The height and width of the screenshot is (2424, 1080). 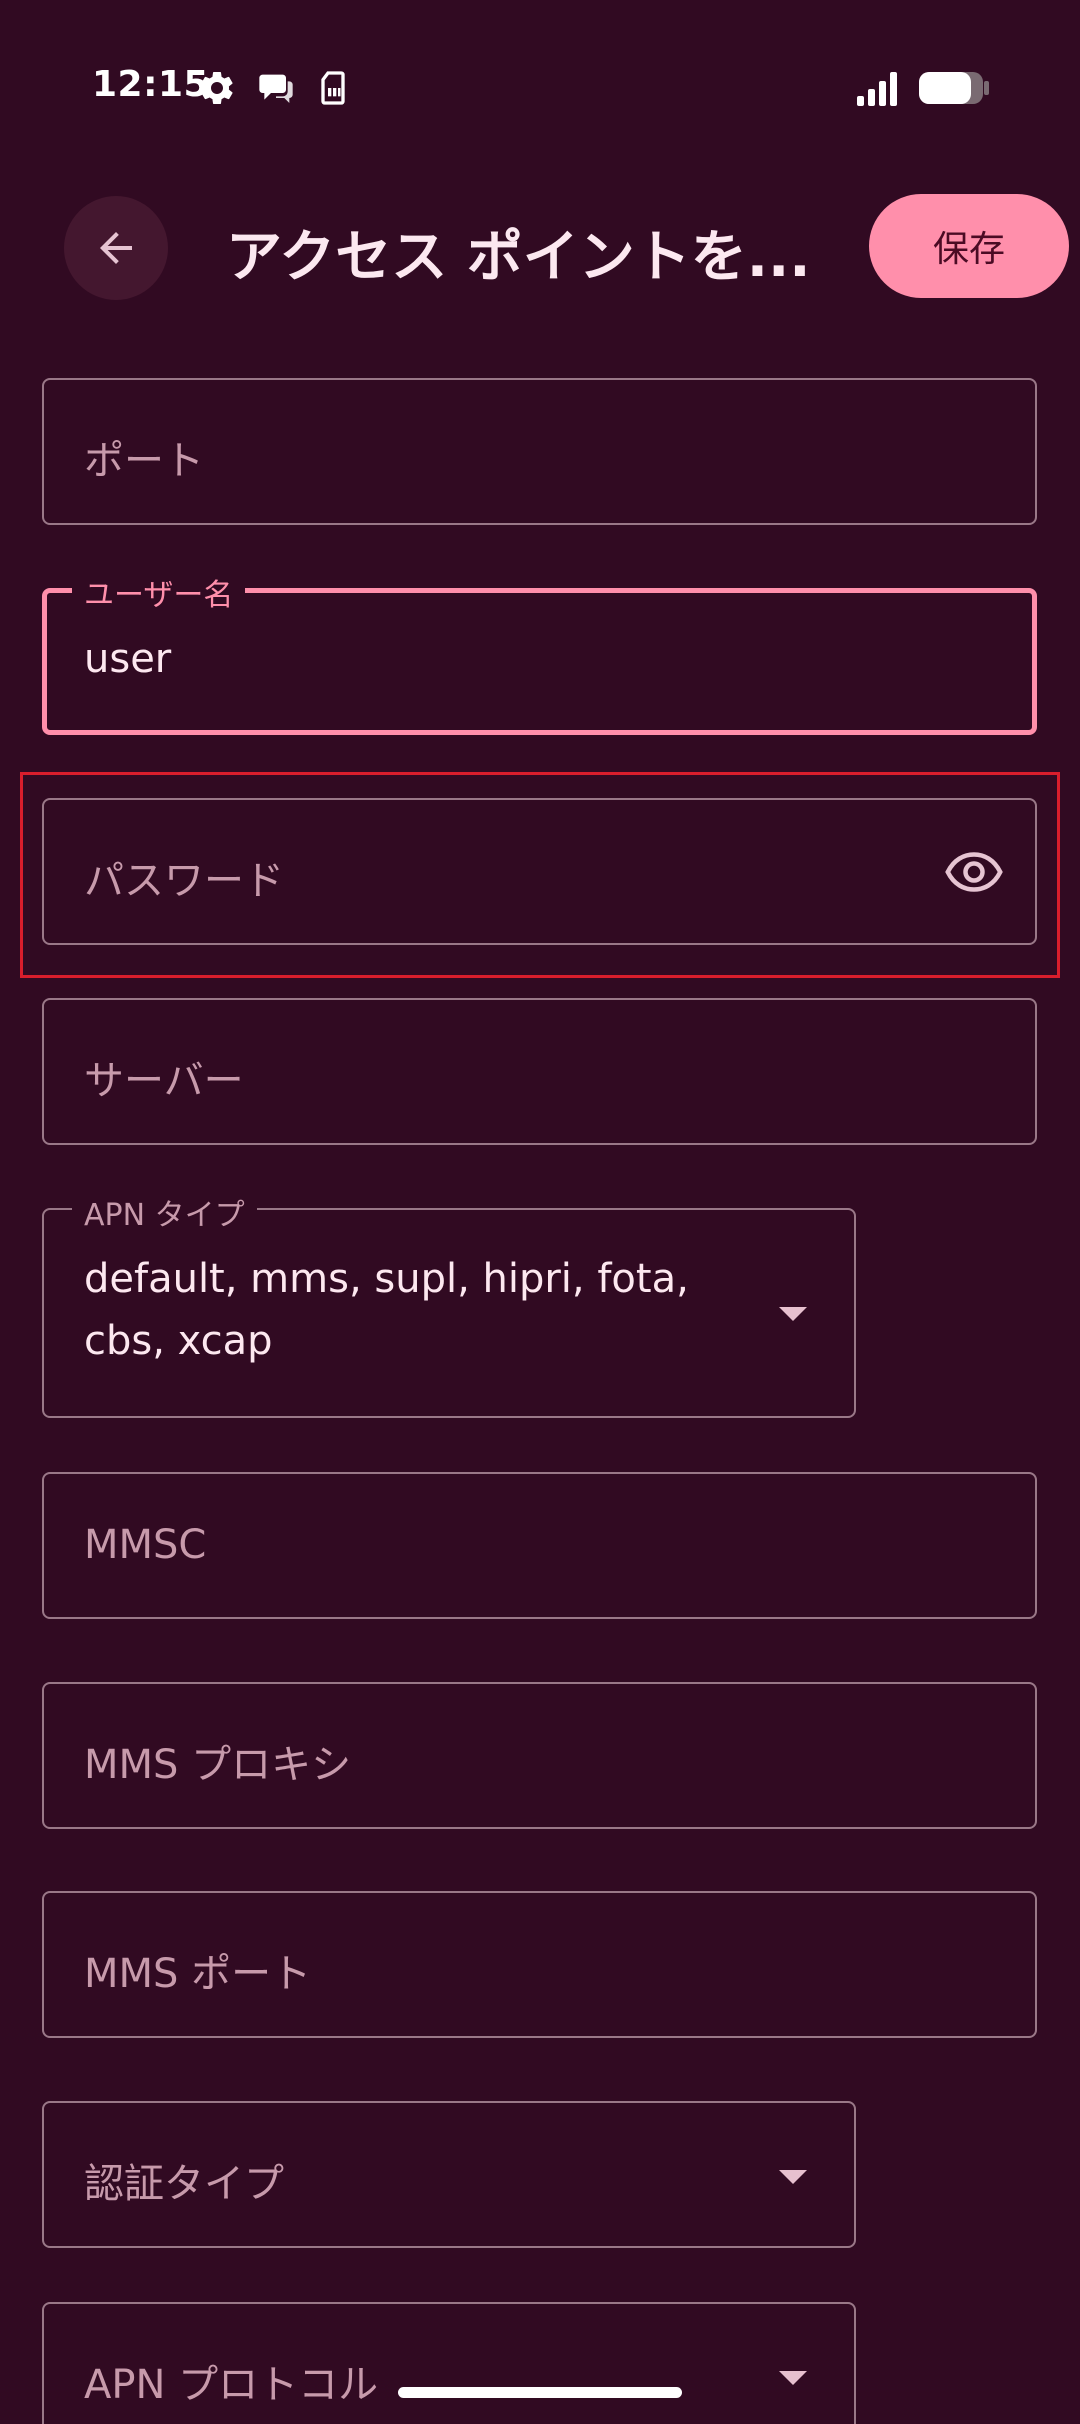 I want to click on username-label: ユーザー名, so click(x=159, y=592).